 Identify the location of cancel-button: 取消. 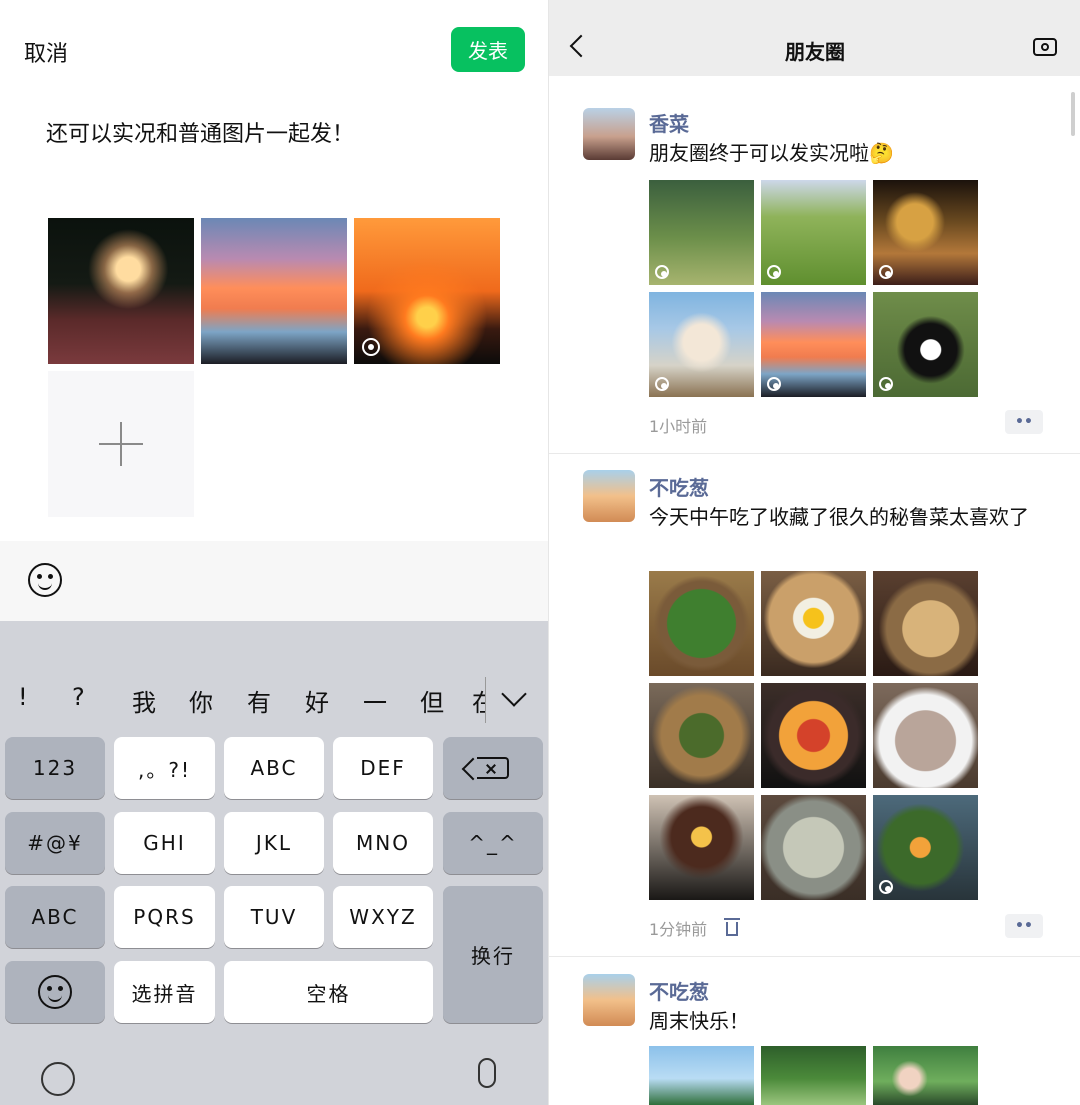
(46, 52).